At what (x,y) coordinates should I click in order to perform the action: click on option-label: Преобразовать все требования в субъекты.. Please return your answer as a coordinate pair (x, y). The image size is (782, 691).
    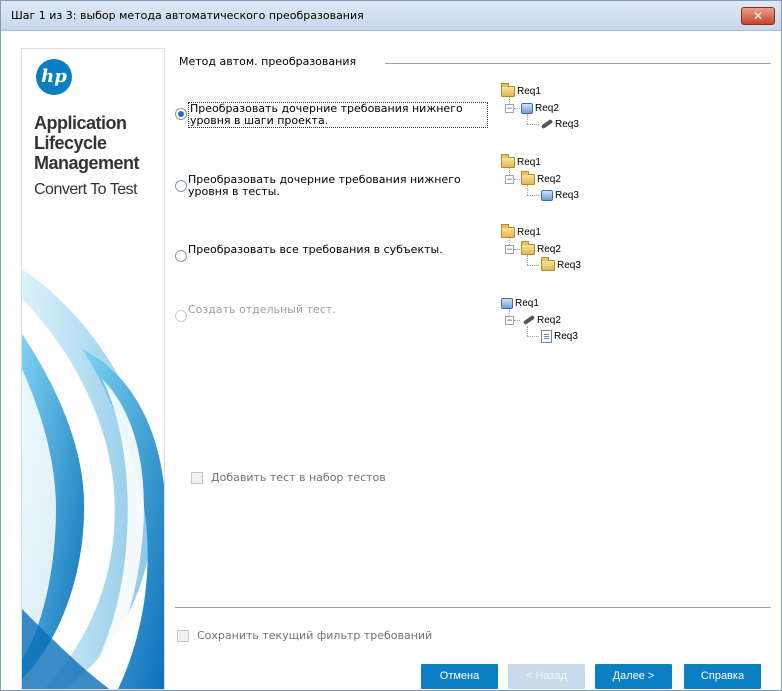
    Looking at the image, I should click on (315, 249).